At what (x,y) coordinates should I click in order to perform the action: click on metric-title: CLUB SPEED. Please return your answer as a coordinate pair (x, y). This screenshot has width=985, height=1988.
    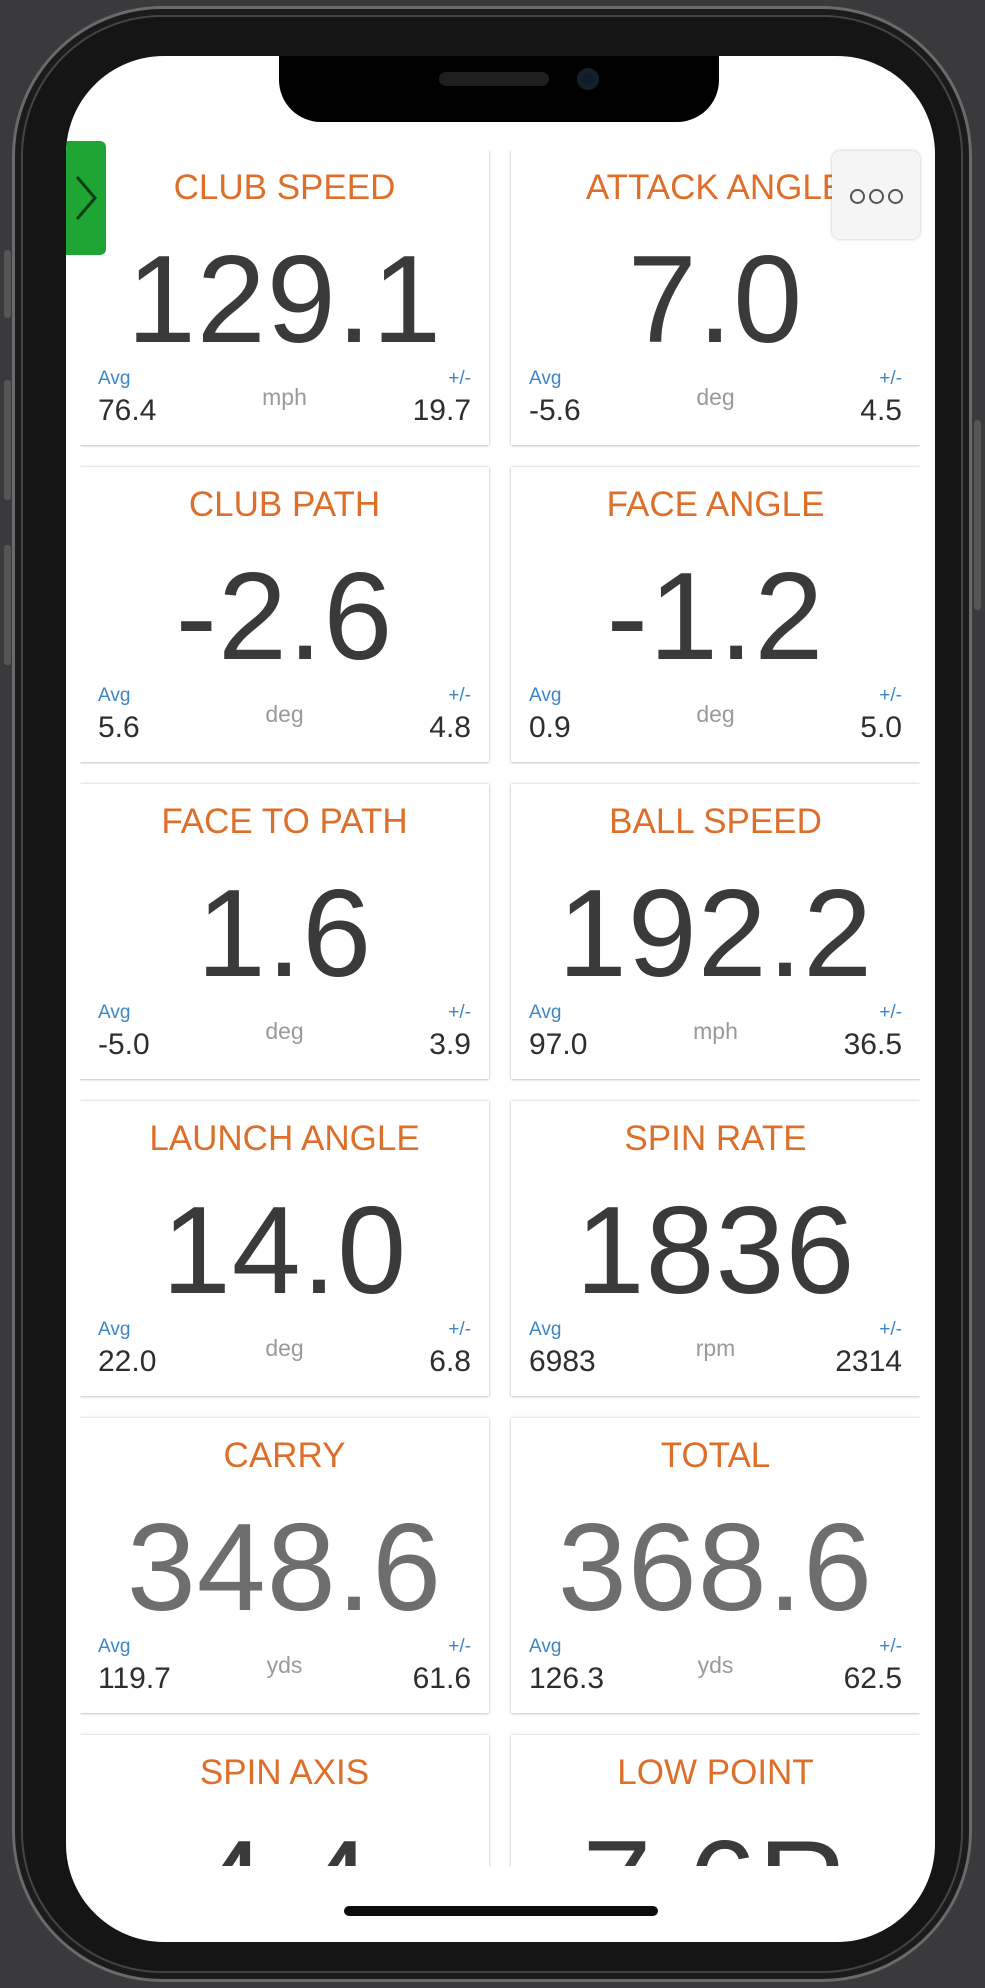
    Looking at the image, I should click on (284, 187).